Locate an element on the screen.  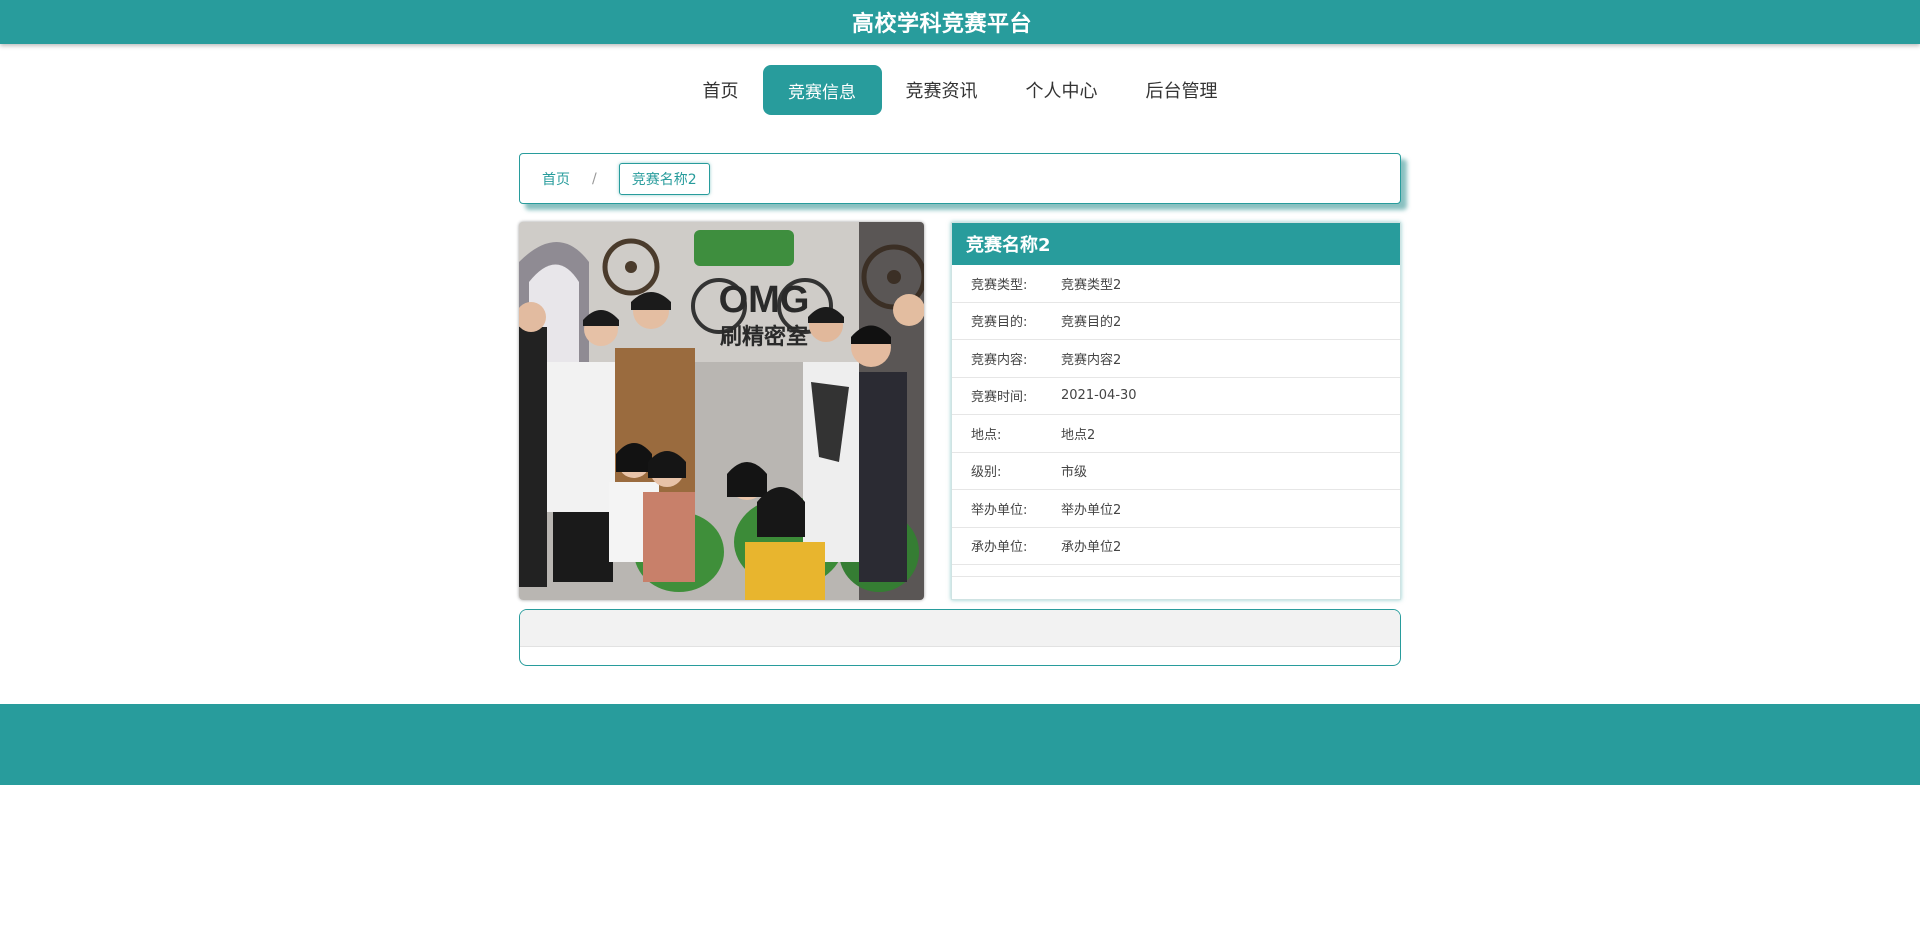
nav-item-home: 首页 is located at coordinates (721, 90).